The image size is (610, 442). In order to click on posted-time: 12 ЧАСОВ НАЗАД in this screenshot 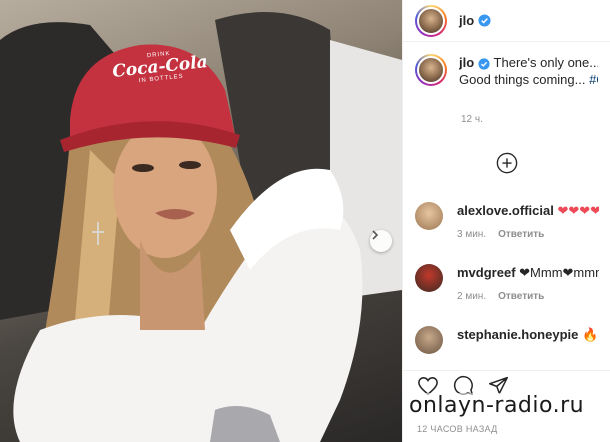, I will do `click(457, 429)`.